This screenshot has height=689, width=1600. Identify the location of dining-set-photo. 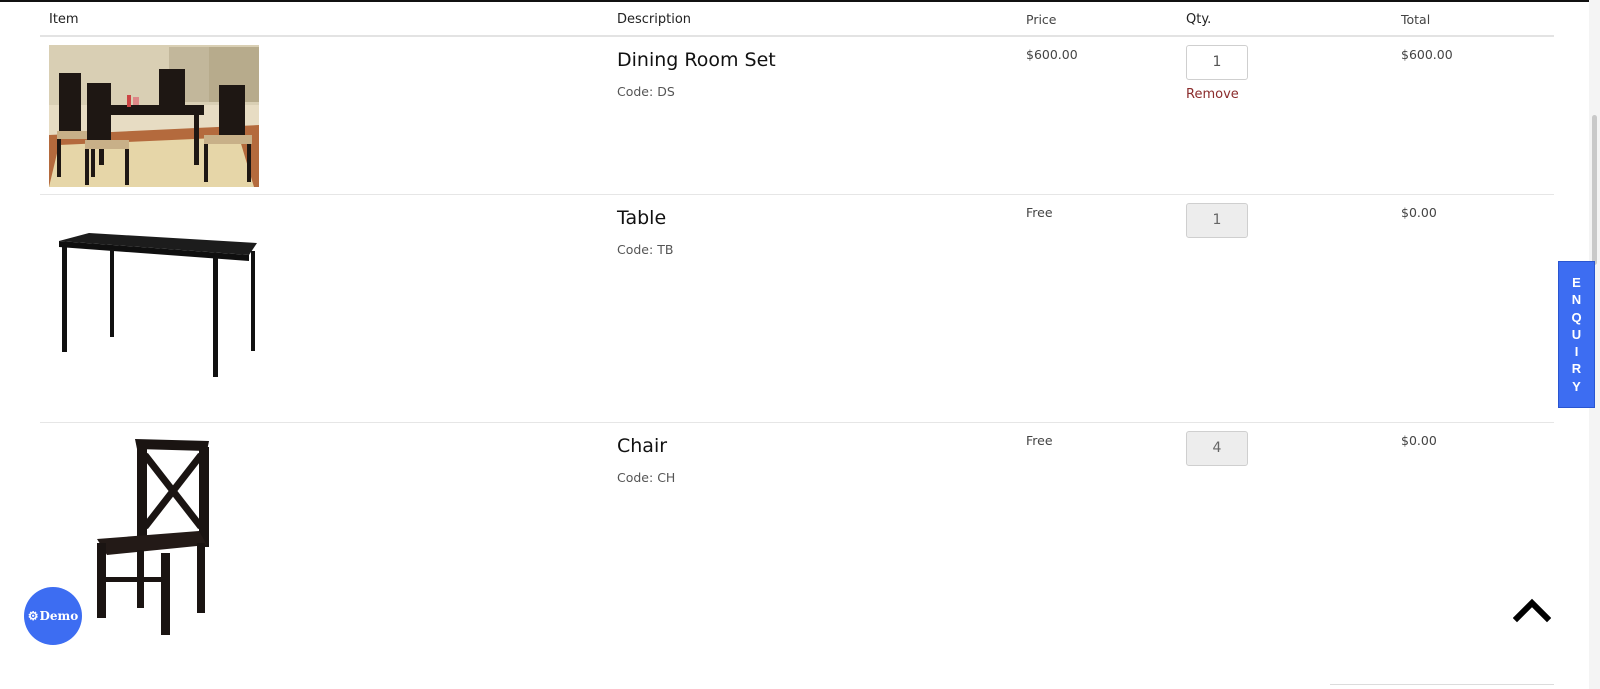
(154, 116).